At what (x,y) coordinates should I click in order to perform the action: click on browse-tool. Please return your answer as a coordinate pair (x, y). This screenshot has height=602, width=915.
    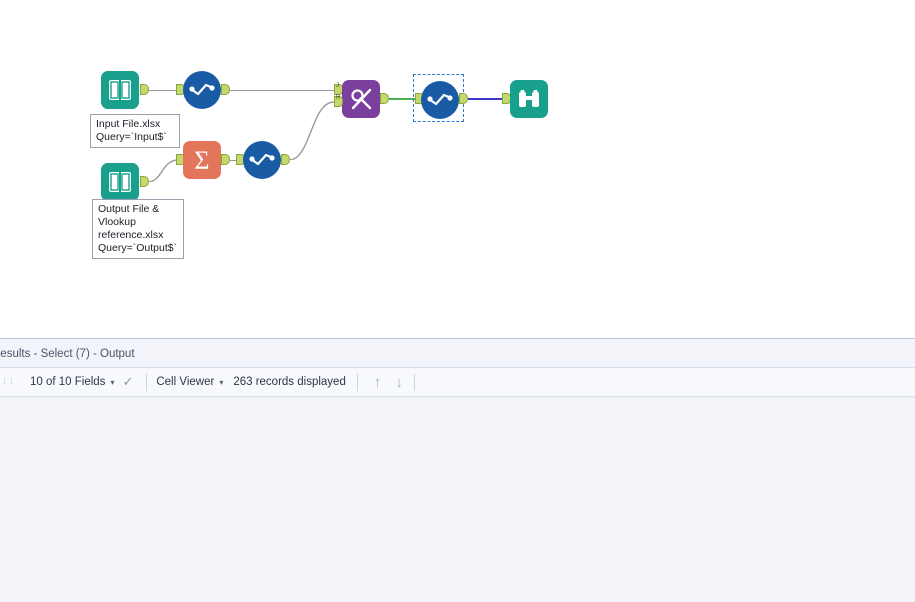
    Looking at the image, I should click on (529, 99).